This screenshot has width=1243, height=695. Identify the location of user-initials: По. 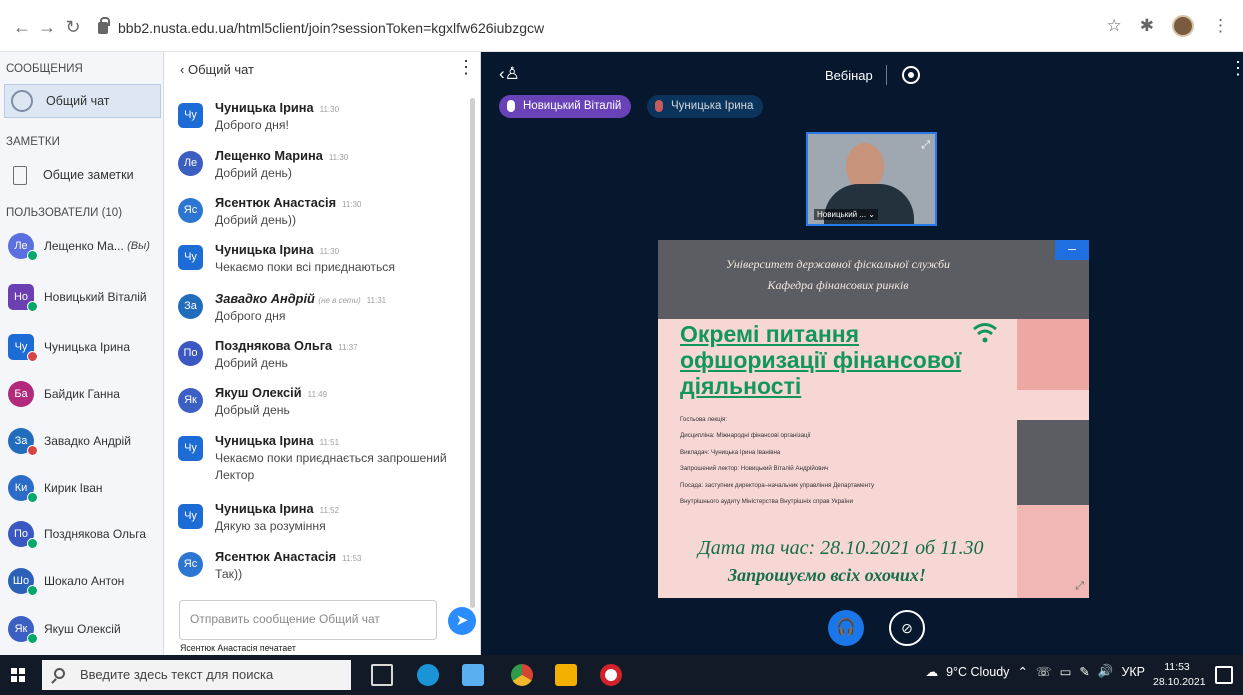
(21, 534).